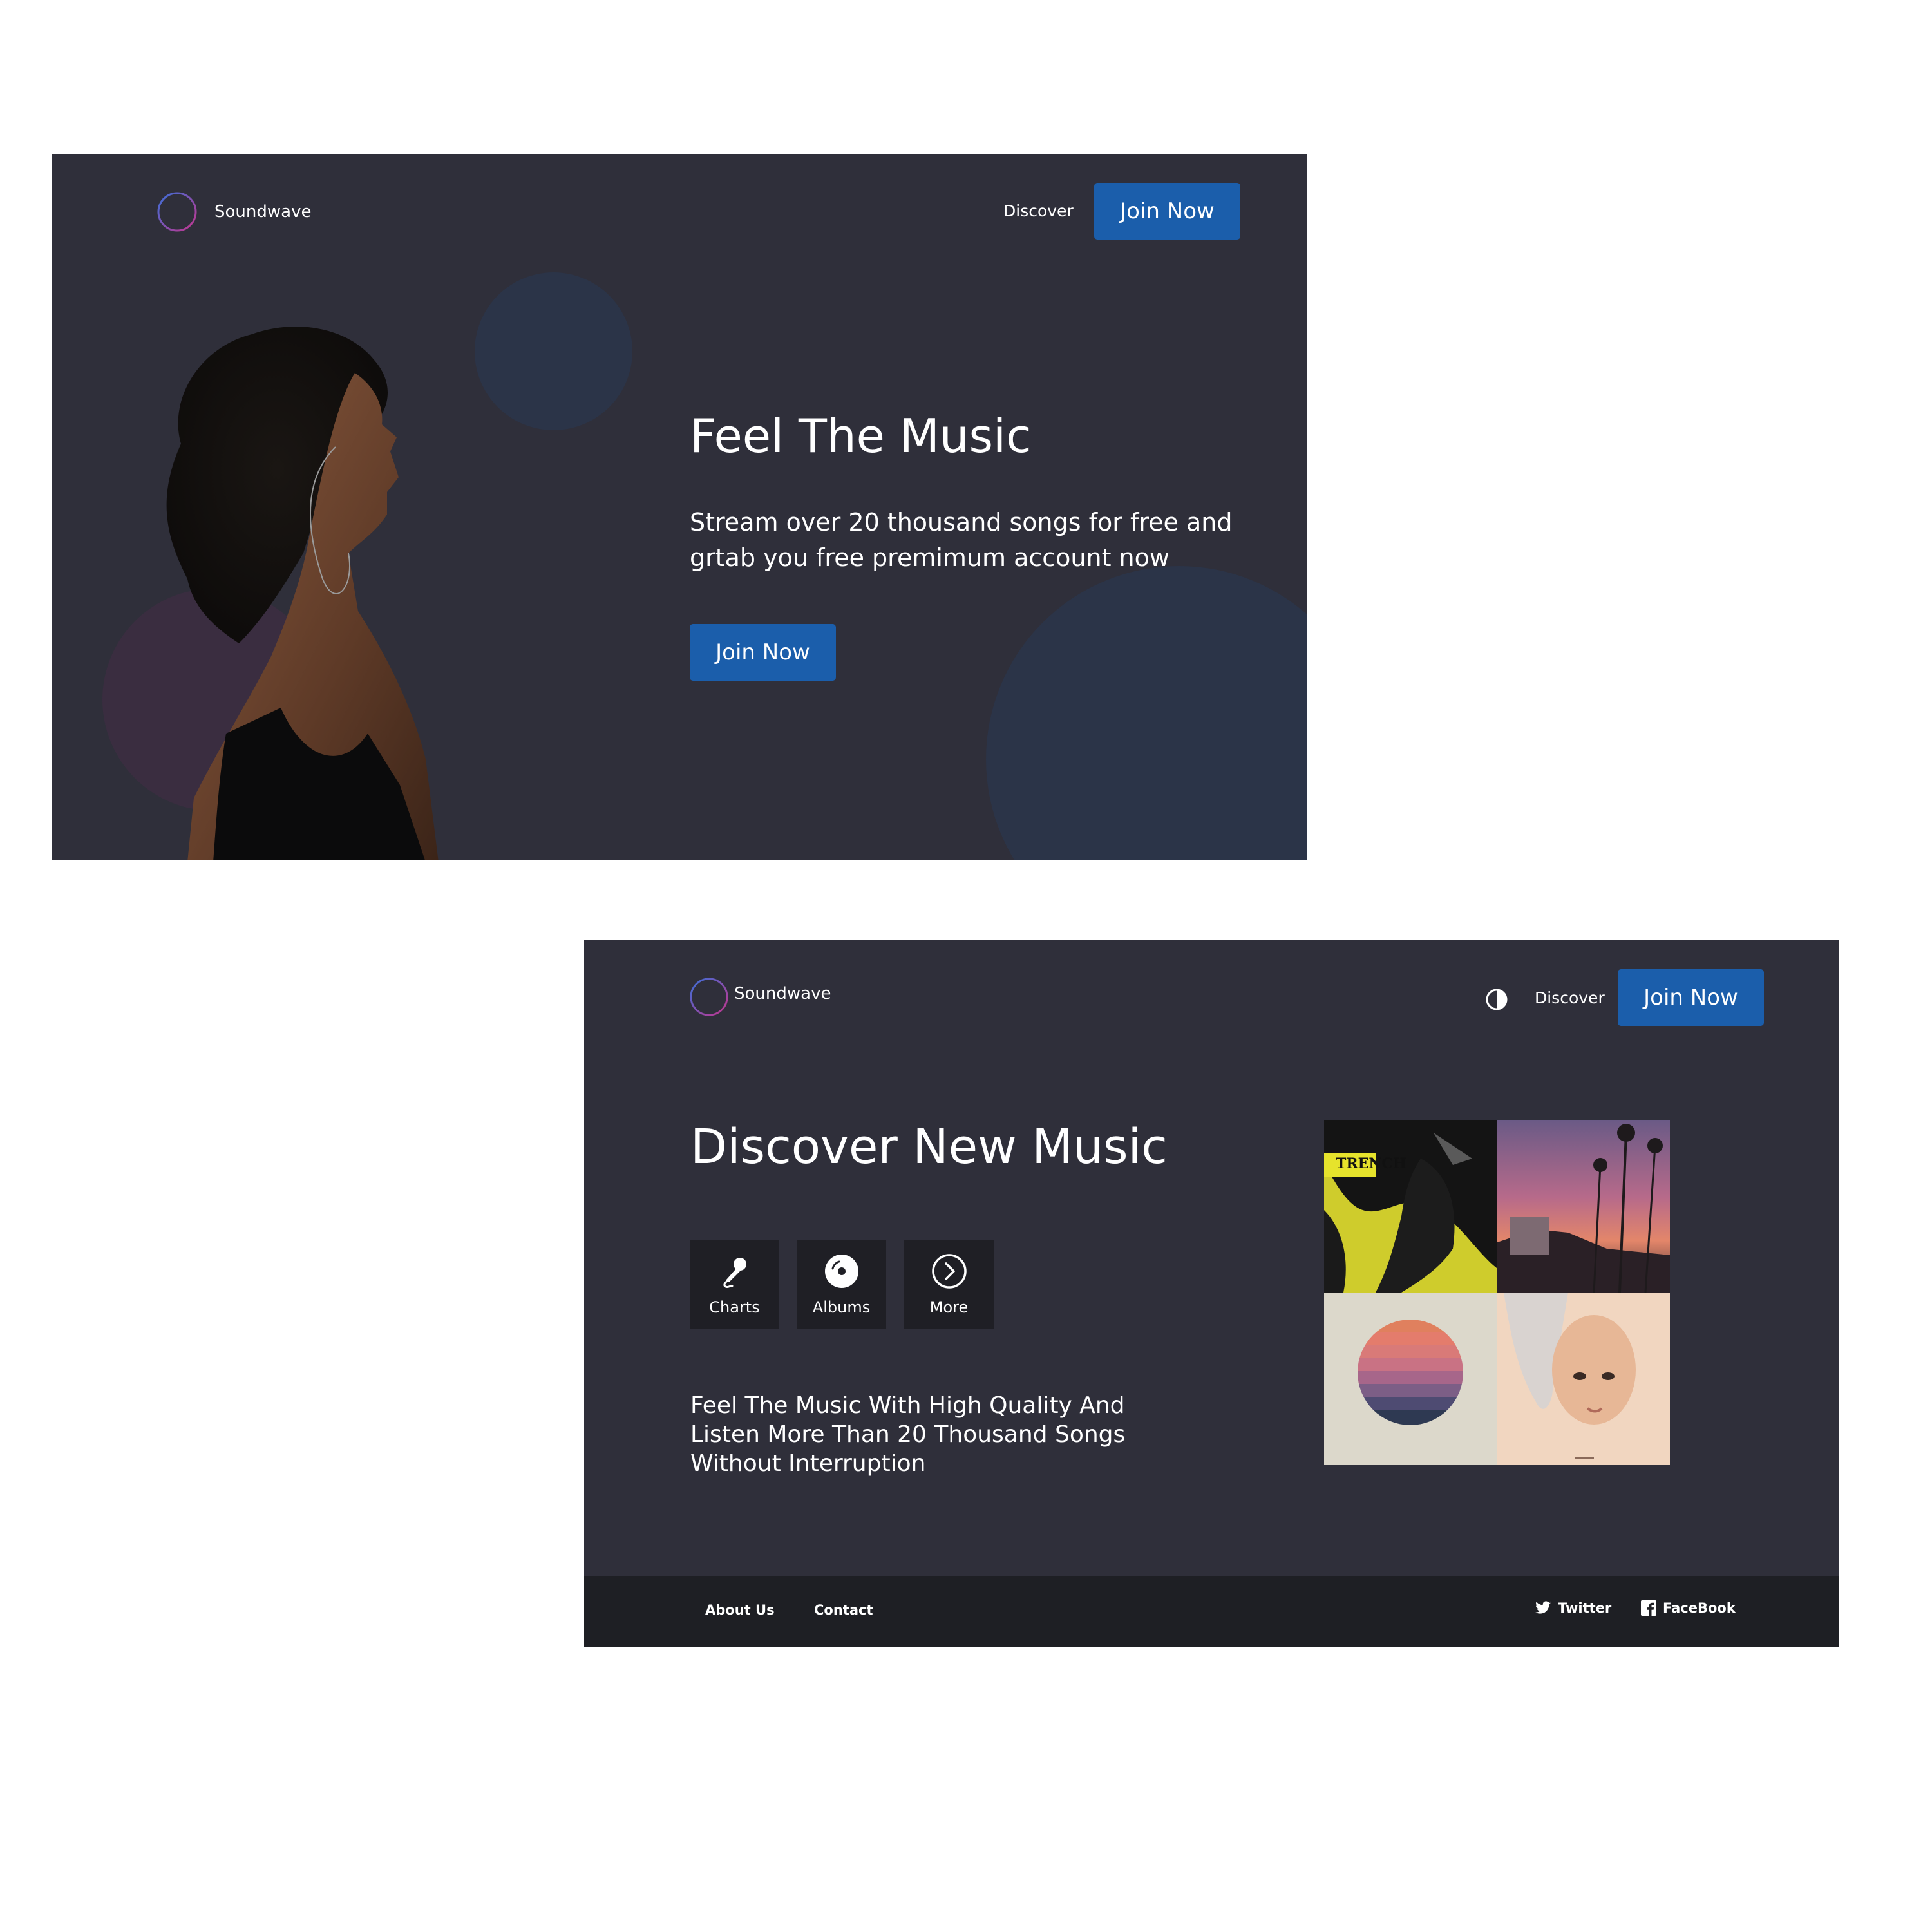  Describe the element at coordinates (842, 1307) in the screenshot. I see `tile-label: Albums` at that location.